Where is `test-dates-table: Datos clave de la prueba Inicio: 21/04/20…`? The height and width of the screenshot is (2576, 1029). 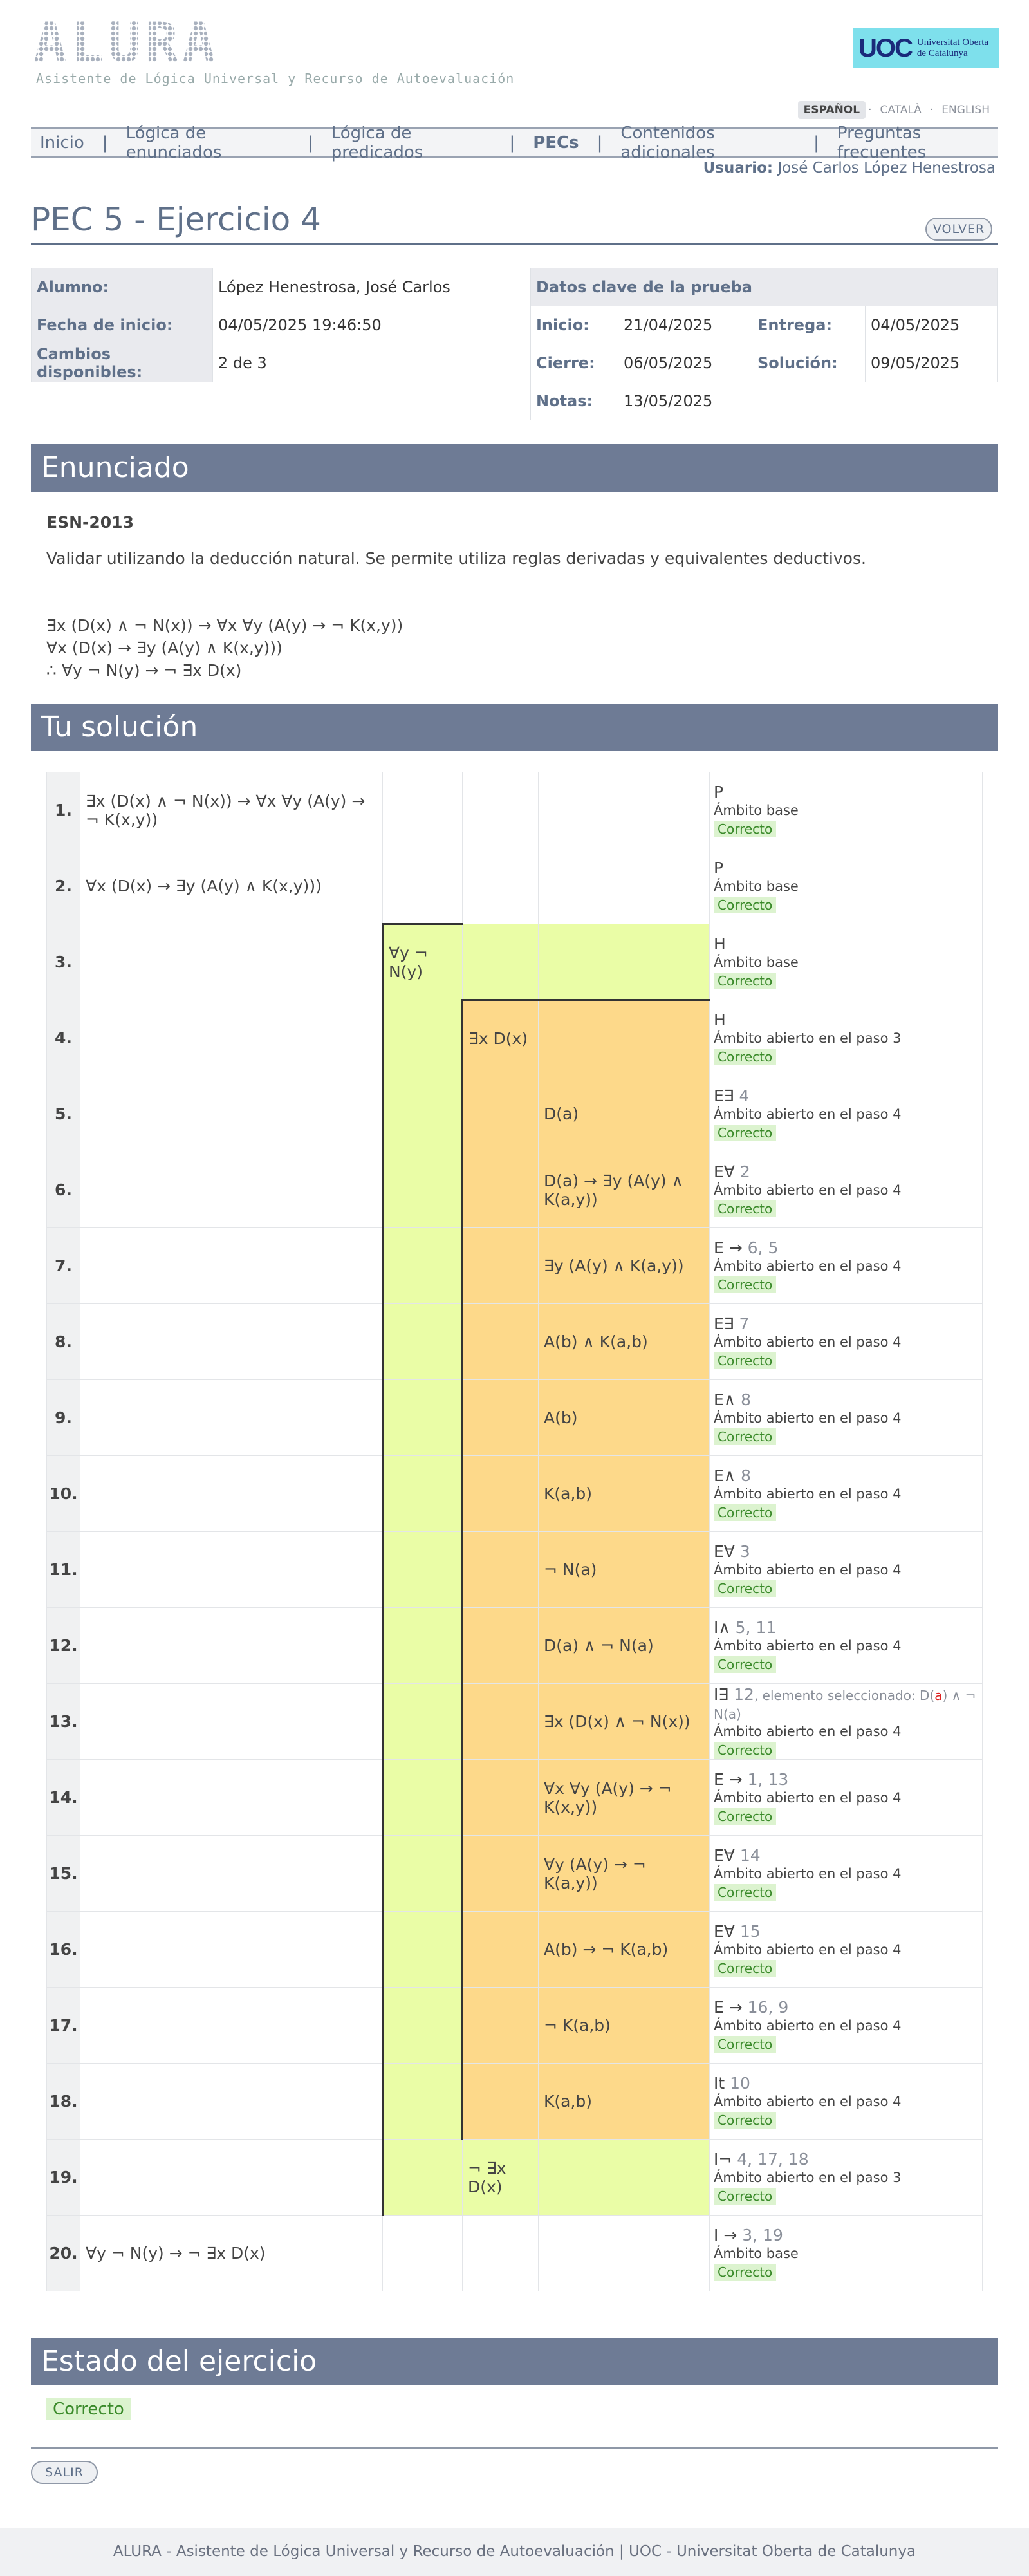
test-dates-table: Datos clave de la prueba Inicio: 21/04/20… is located at coordinates (764, 344).